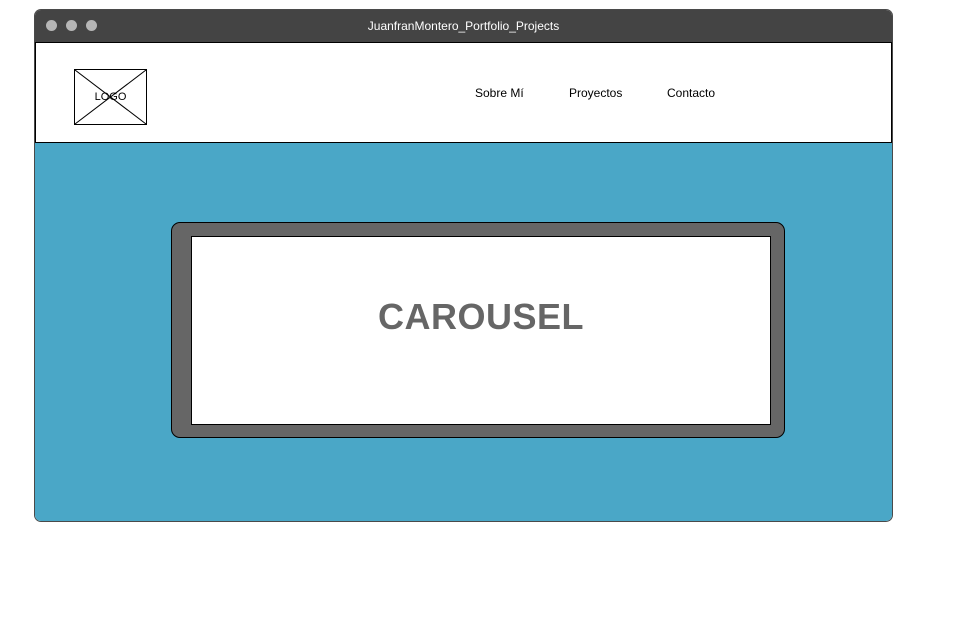 This screenshot has height=621, width=957. Describe the element at coordinates (499, 93) in the screenshot. I see `nav-item-sobre-mi: Sobre Mí` at that location.